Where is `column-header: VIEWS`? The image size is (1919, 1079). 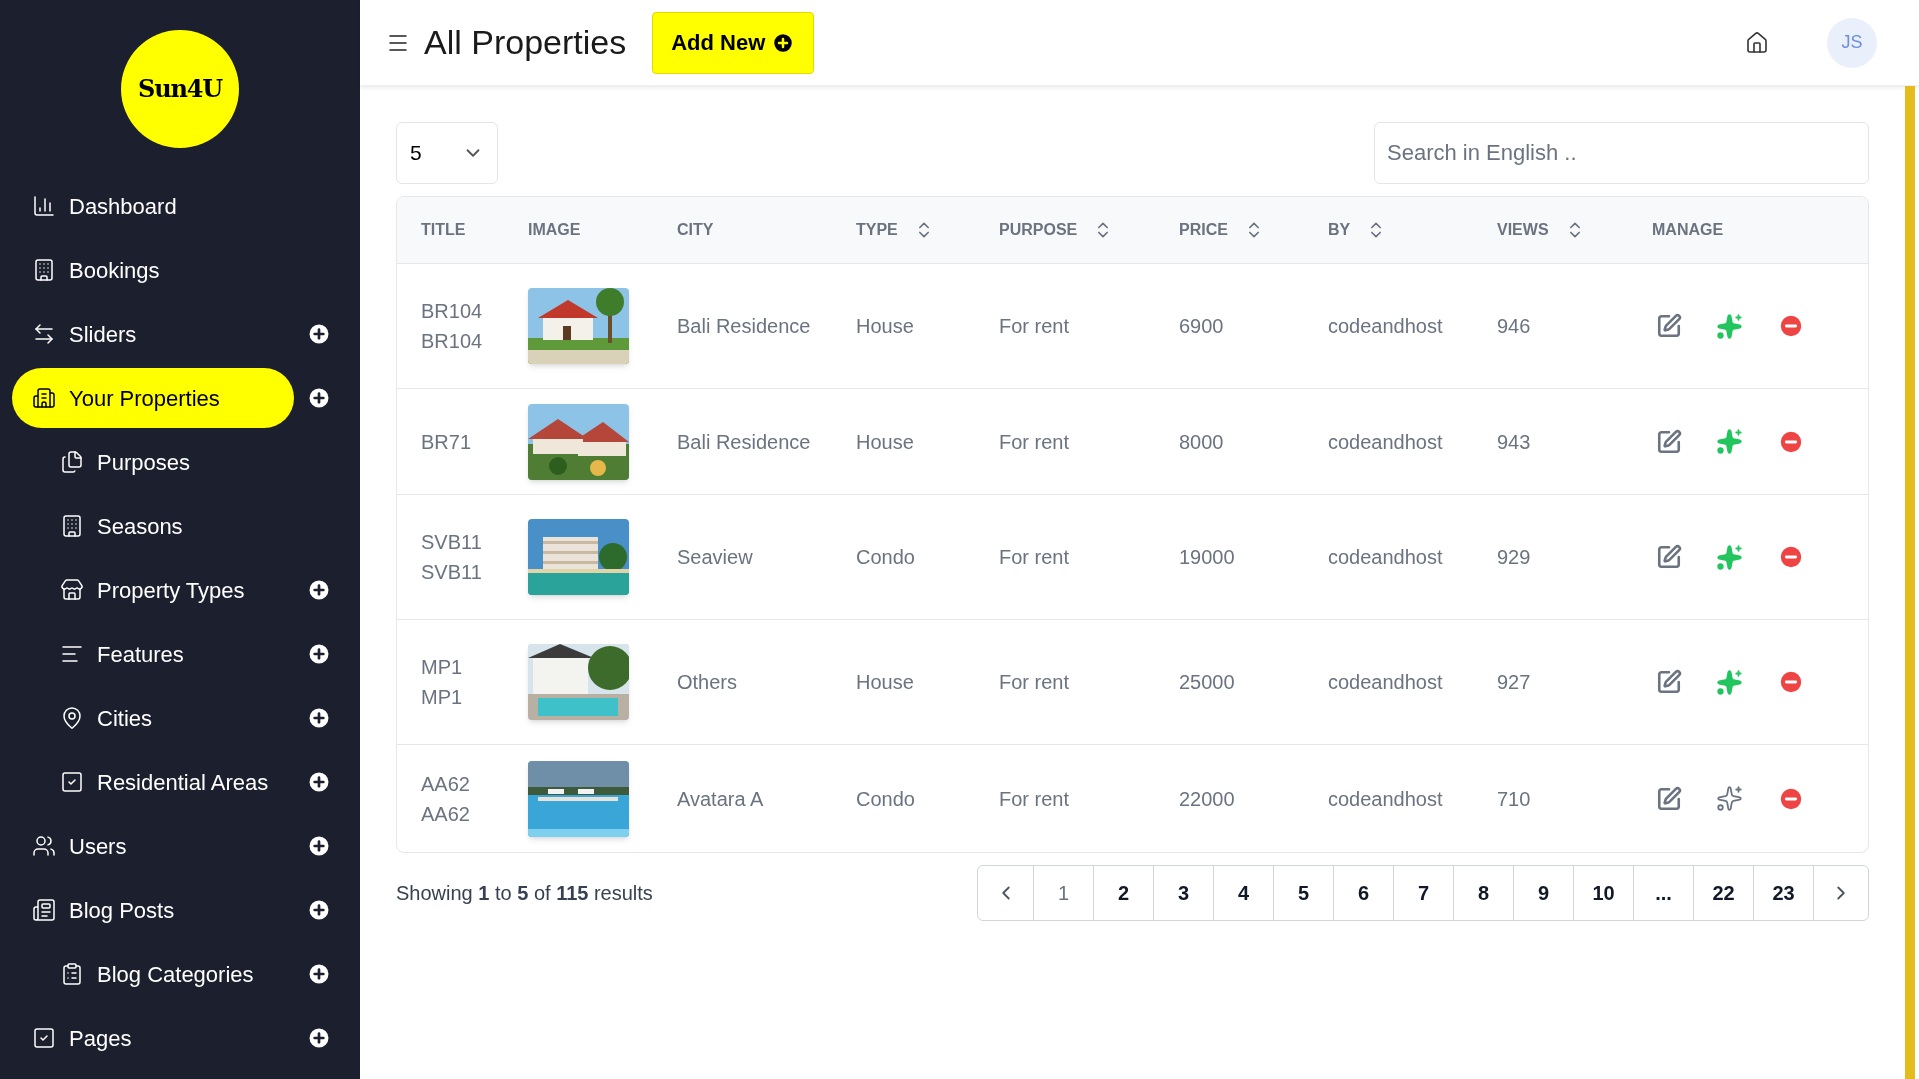
column-header: VIEWS is located at coordinates (1523, 230).